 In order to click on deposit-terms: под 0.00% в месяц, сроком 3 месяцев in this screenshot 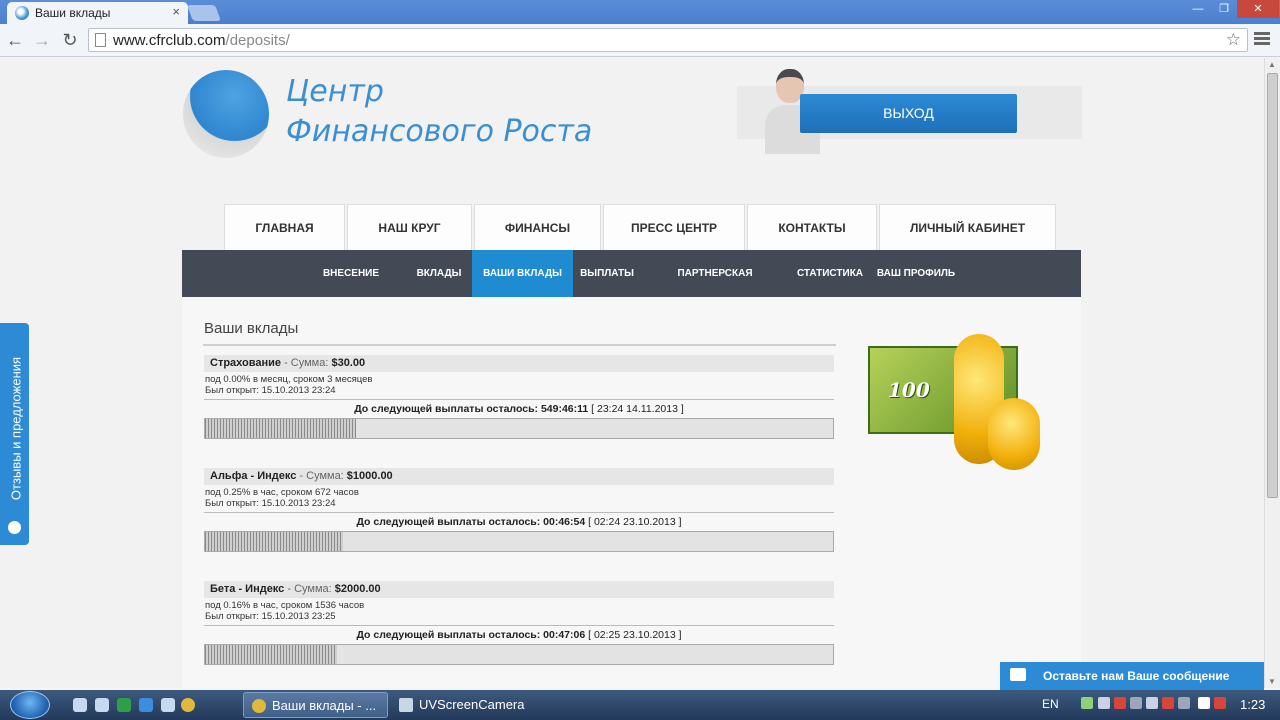, I will do `click(289, 379)`.